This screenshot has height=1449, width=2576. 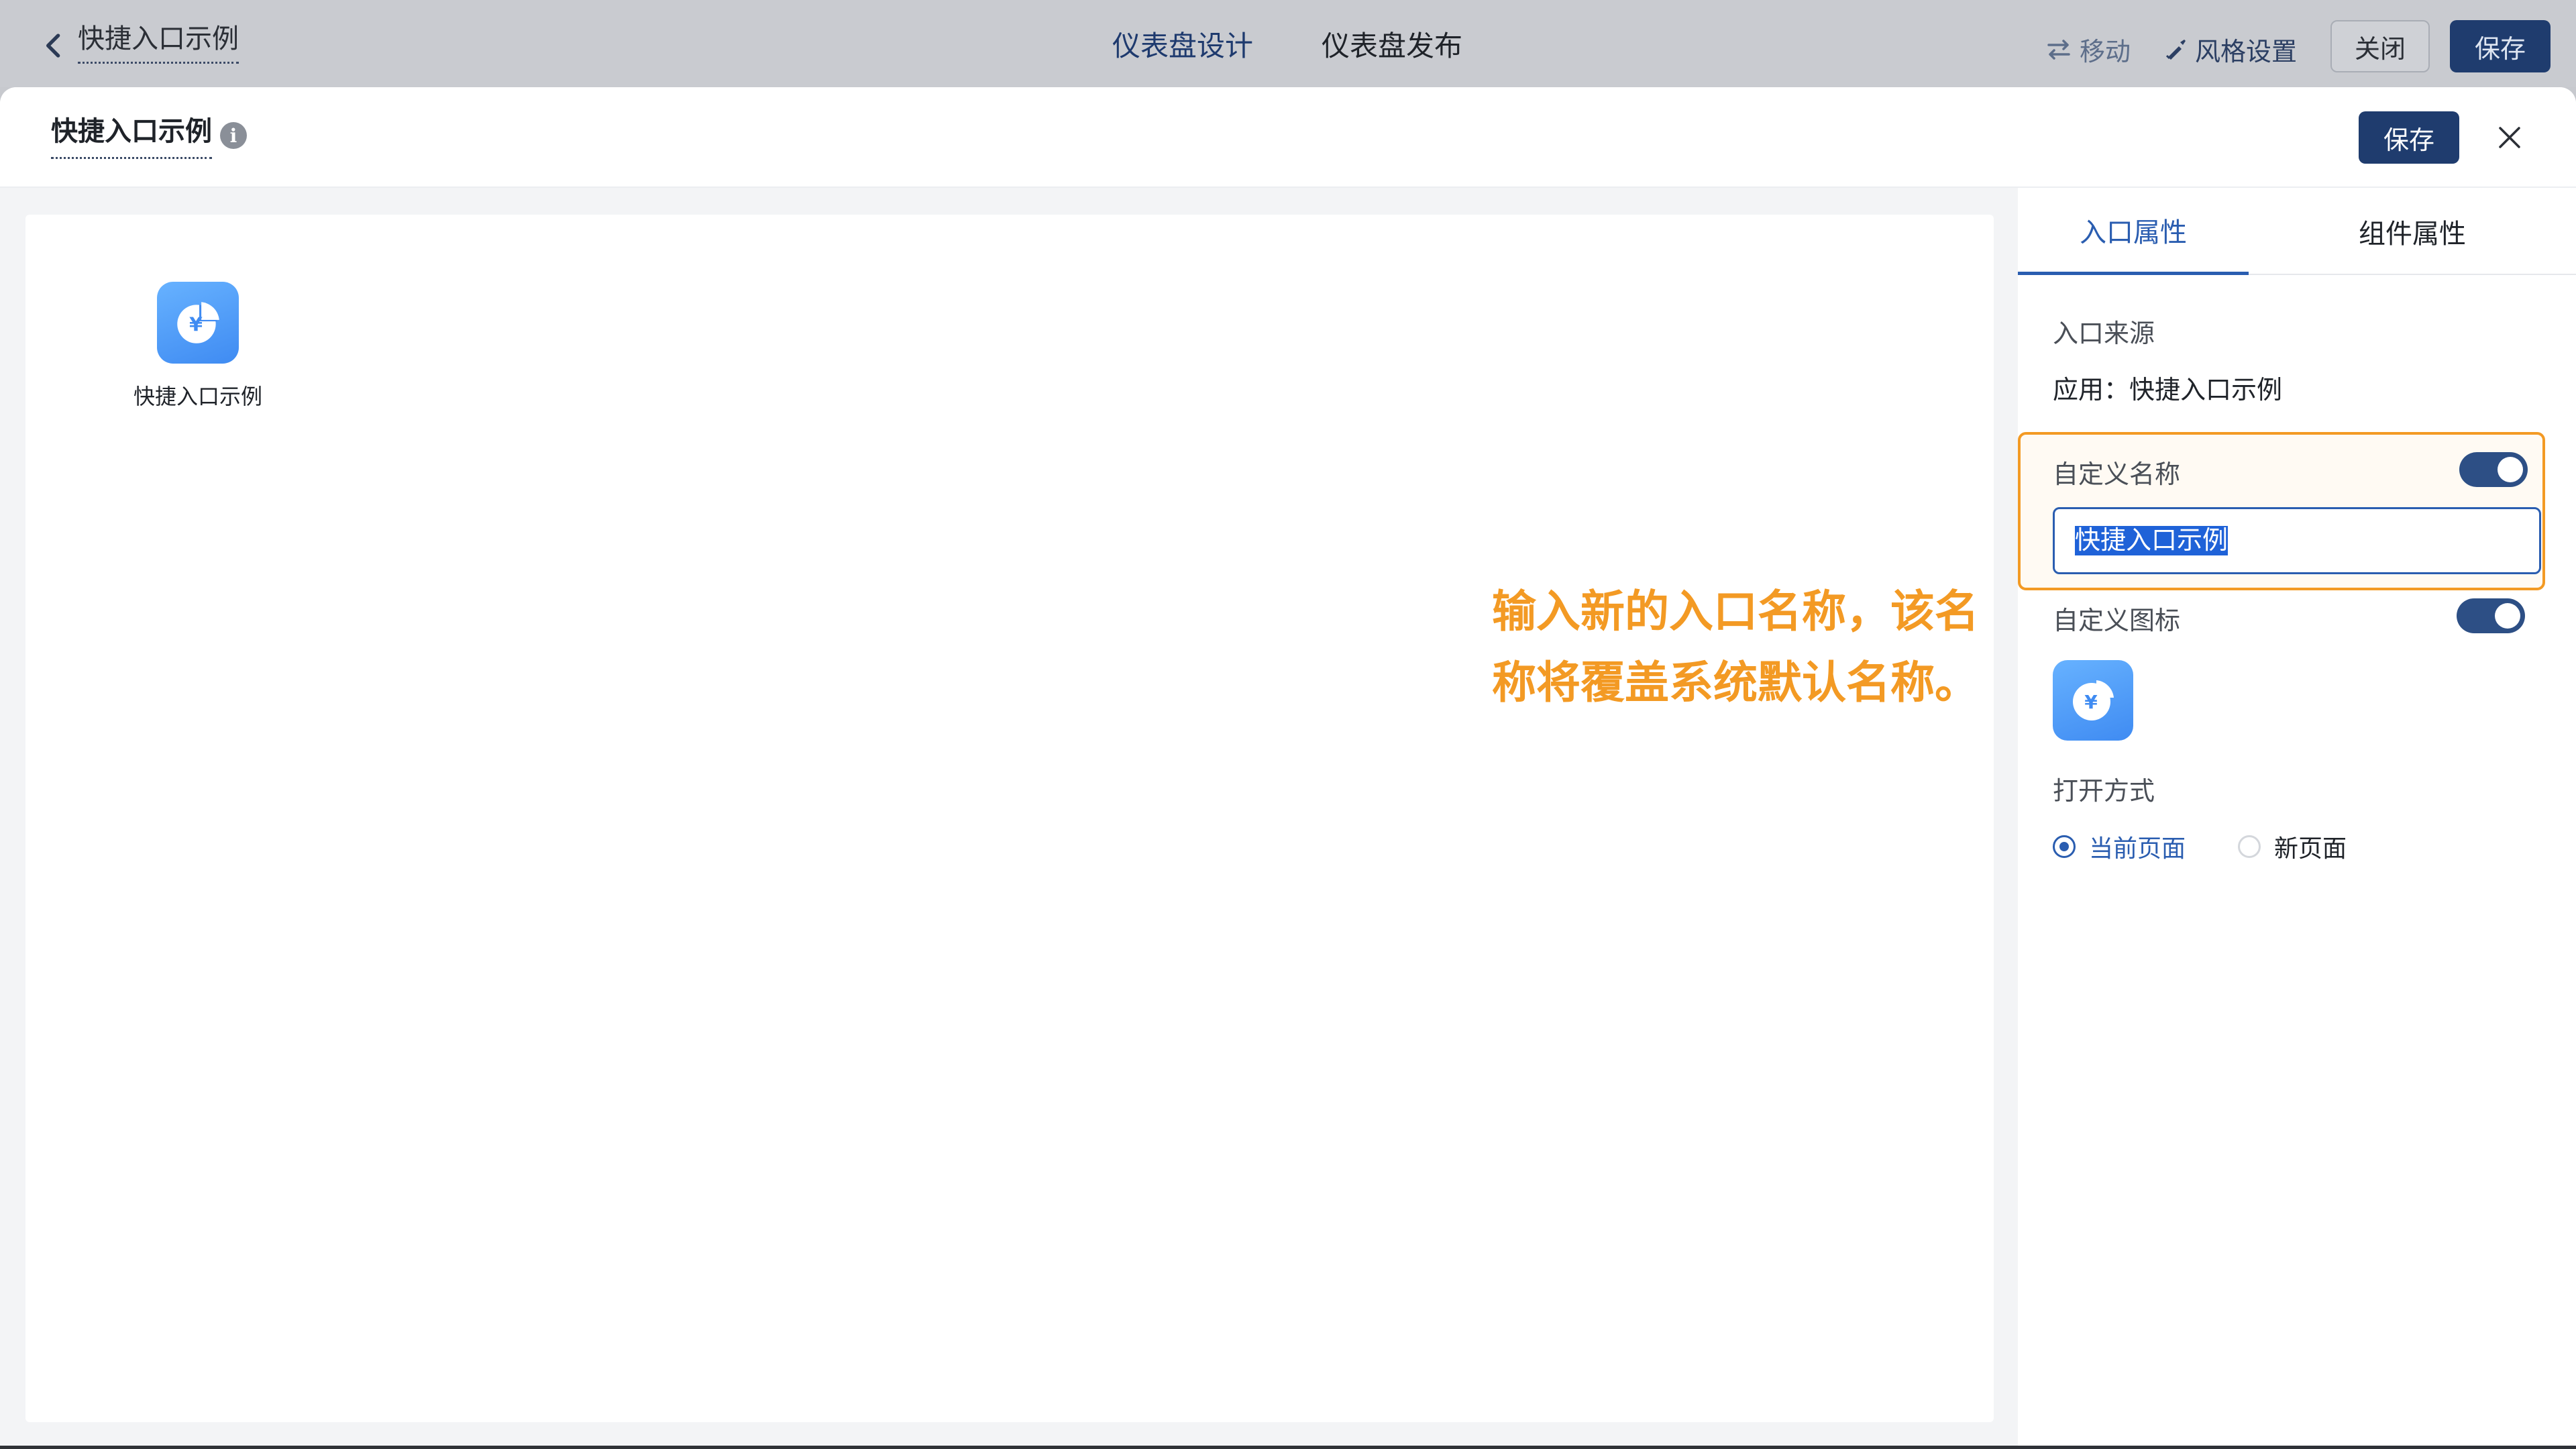 What do you see at coordinates (2117, 474) in the screenshot?
I see `custom-name-label: 自定义名称` at bounding box center [2117, 474].